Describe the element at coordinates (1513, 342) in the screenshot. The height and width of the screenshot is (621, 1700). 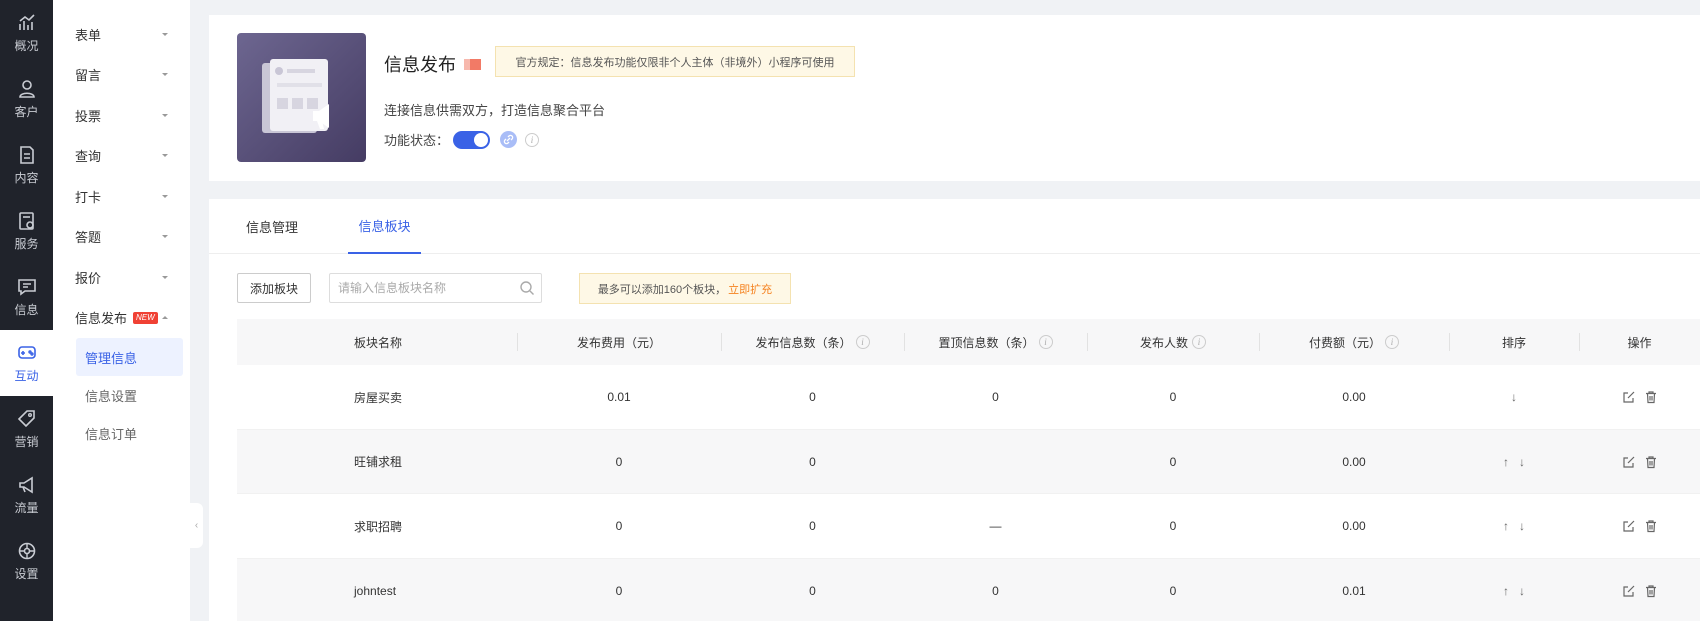
I see `th-sort: 排序` at that location.